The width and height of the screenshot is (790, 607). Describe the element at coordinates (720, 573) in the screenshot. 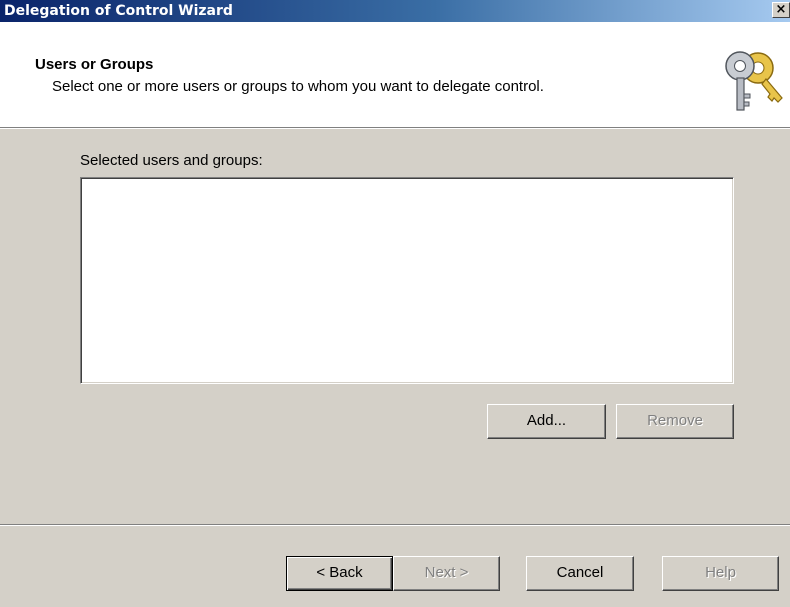

I see `help-button: Help` at that location.